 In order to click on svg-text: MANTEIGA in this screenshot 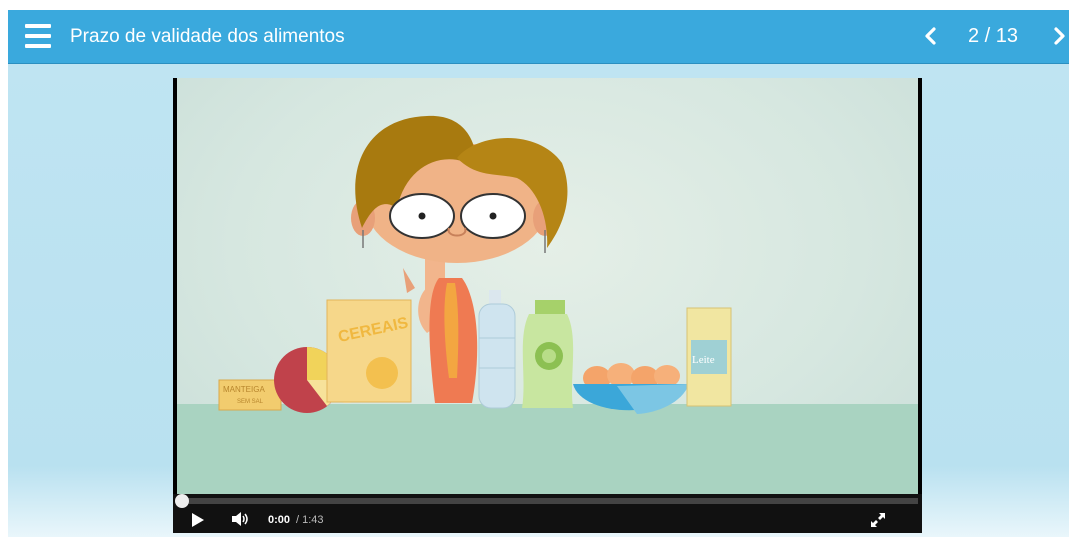, I will do `click(244, 389)`.